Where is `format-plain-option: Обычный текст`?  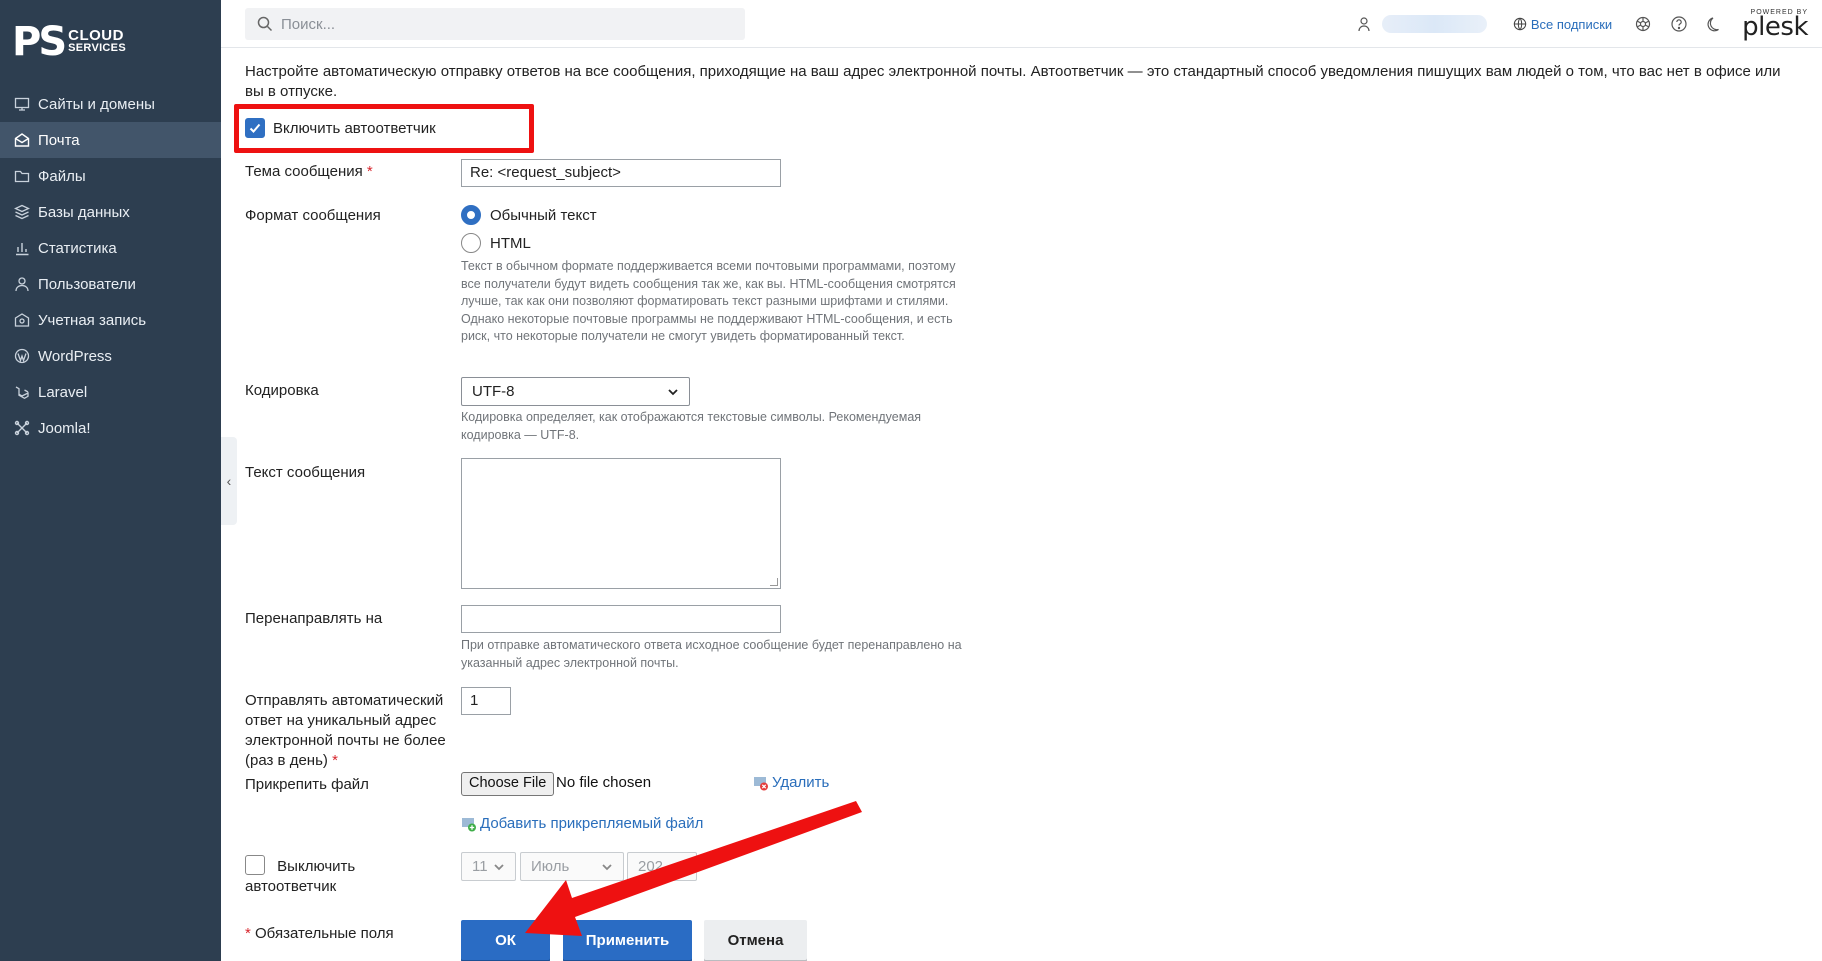
format-plain-option: Обычный текст is located at coordinates (529, 215).